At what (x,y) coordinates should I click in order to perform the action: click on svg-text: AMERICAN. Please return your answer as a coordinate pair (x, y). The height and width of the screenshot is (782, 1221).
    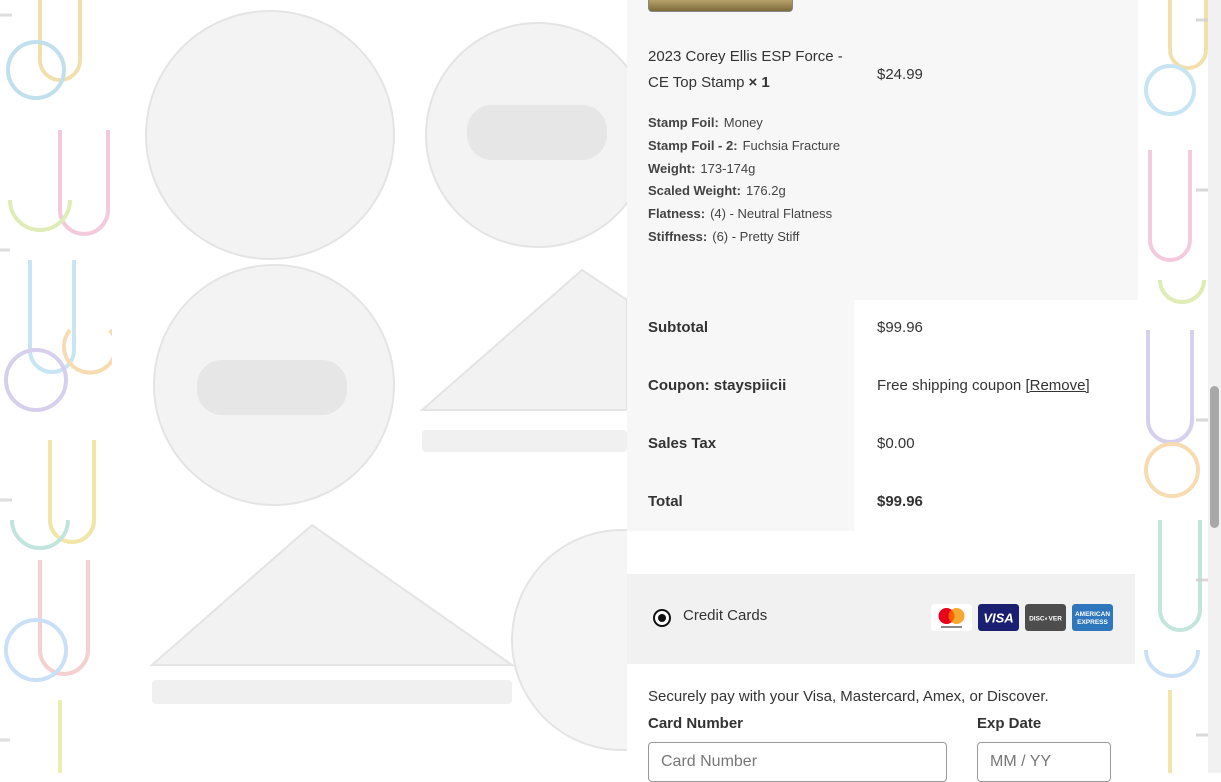
    Looking at the image, I should click on (1092, 614).